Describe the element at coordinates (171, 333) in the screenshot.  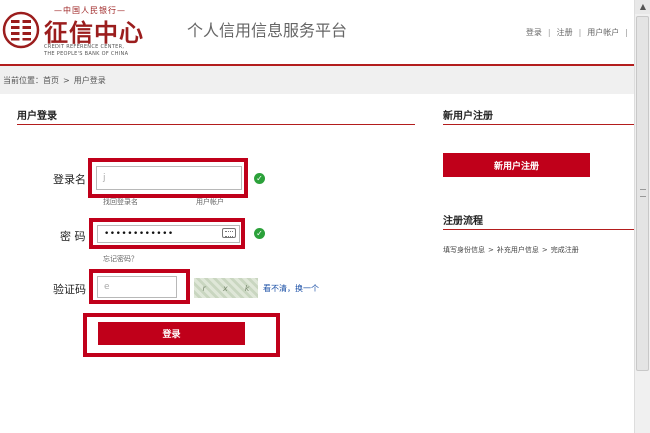
I see `login-button: 登录` at that location.